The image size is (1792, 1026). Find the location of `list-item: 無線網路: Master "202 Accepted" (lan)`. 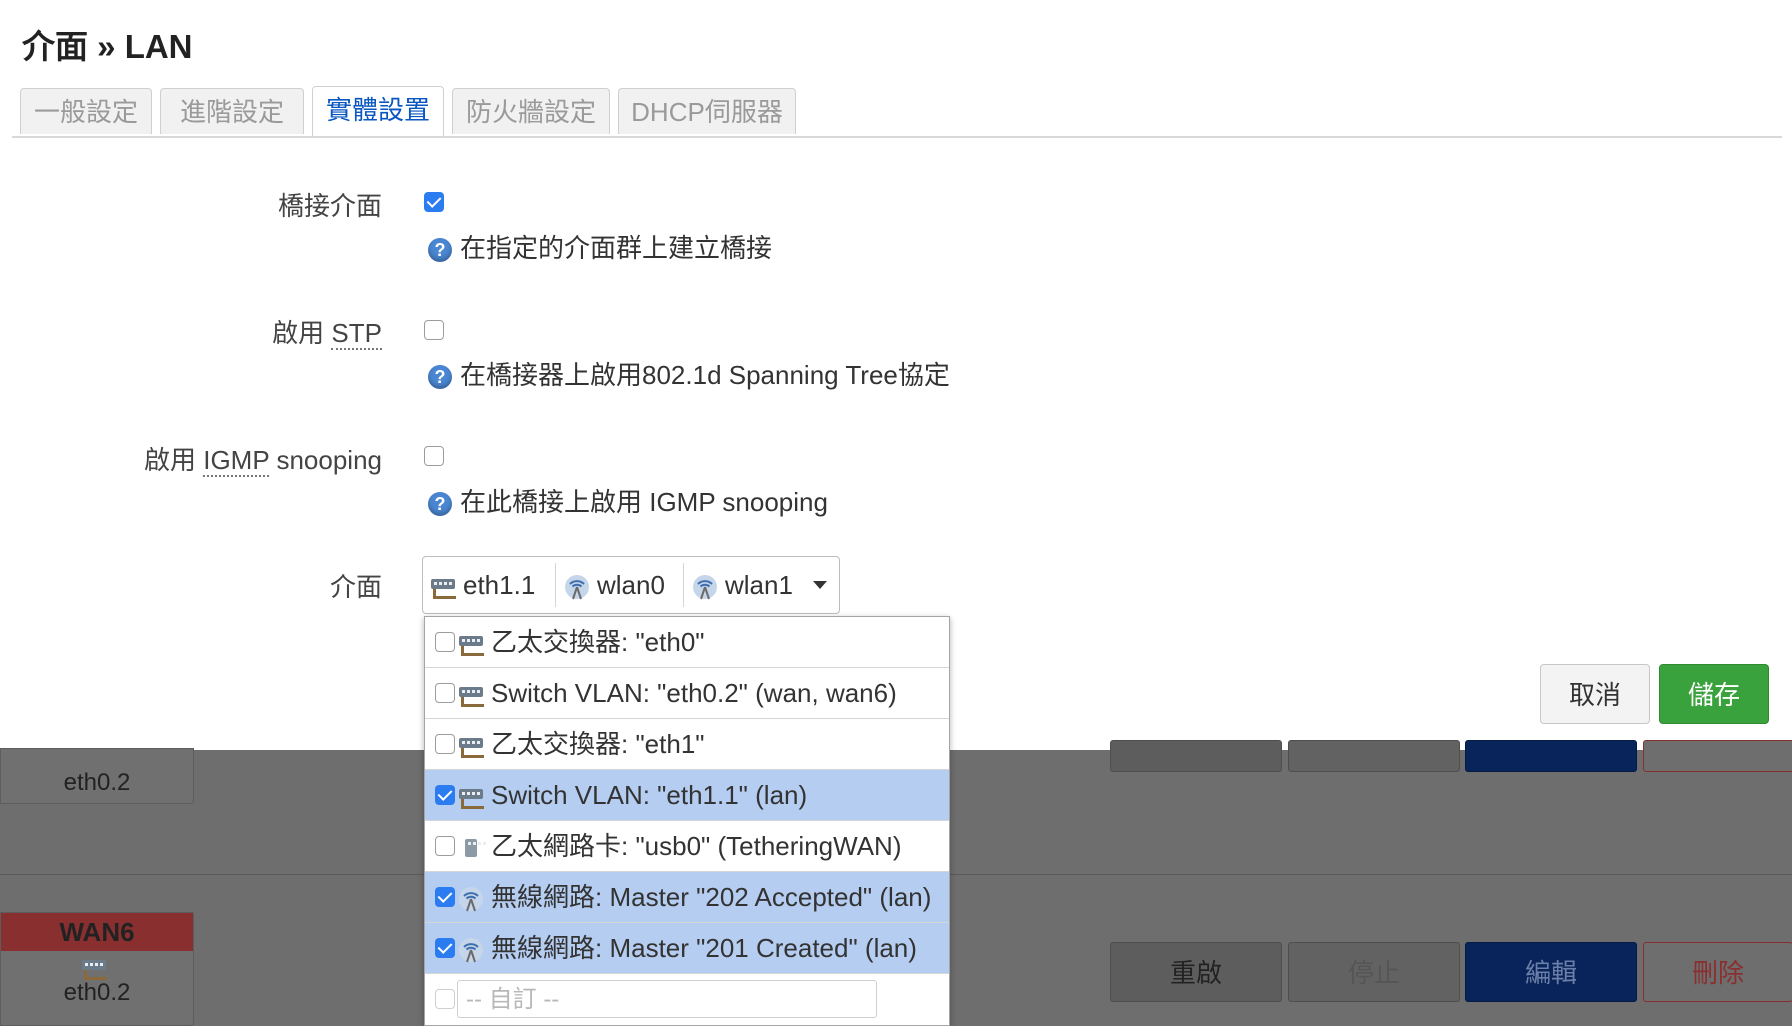

list-item: 無線網路: Master "202 Accepted" (lan) is located at coordinates (687, 897).